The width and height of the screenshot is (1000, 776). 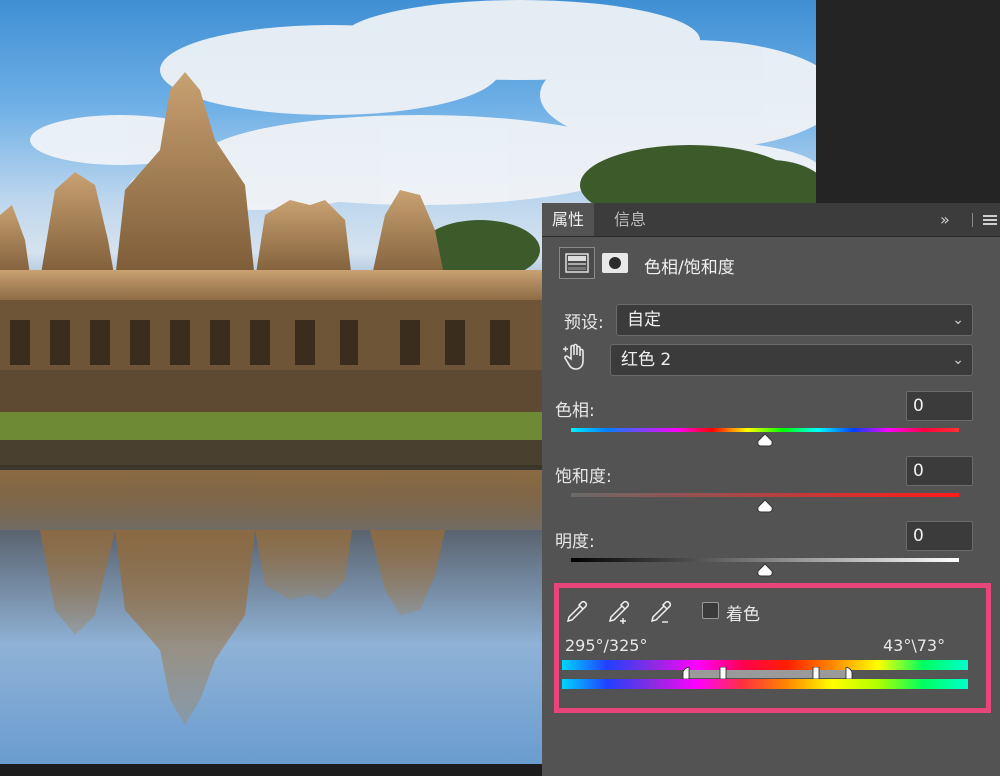 What do you see at coordinates (575, 411) in the screenshot?
I see `hue-label: 色相:` at bounding box center [575, 411].